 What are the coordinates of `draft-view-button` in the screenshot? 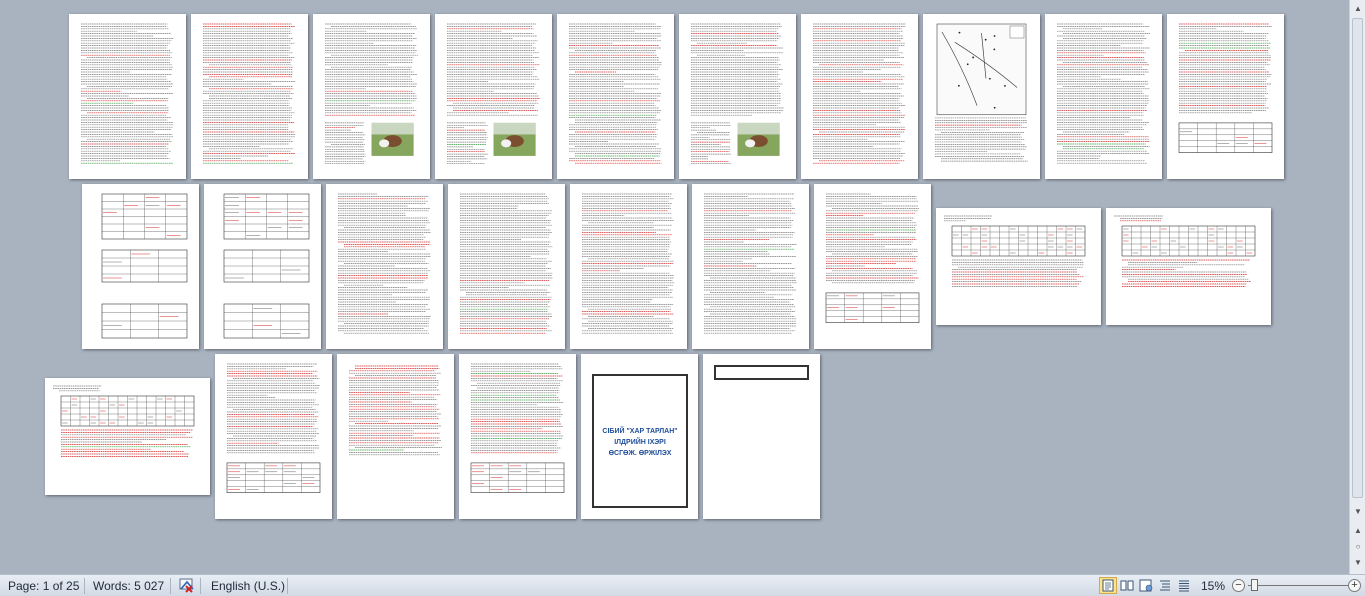 It's located at (1184, 585).